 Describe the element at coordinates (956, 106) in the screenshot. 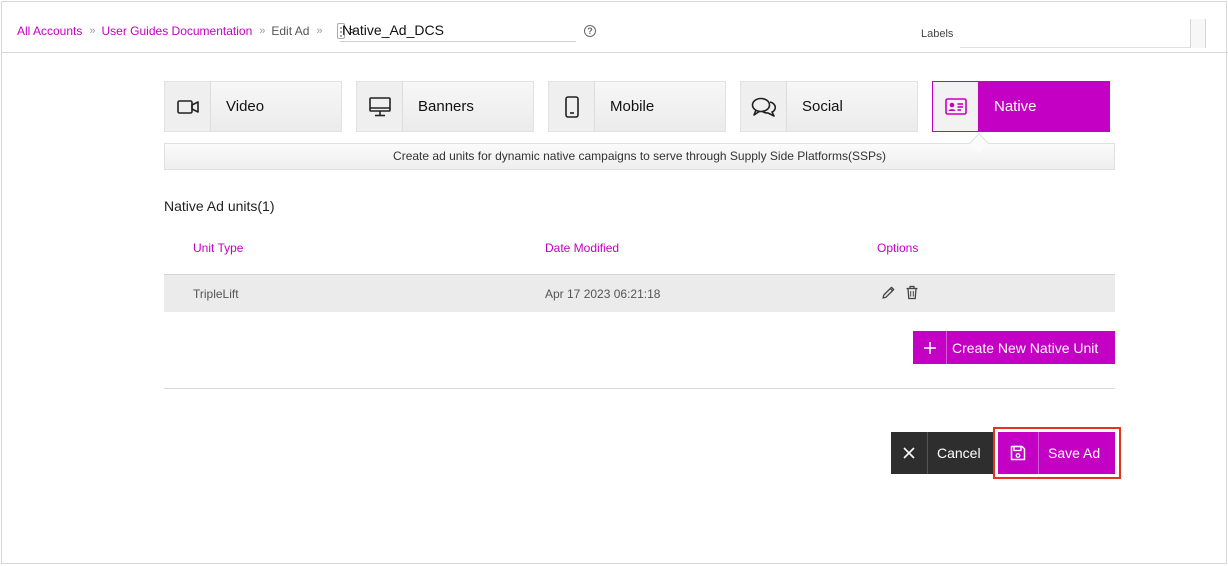

I see `id-card-icon` at that location.